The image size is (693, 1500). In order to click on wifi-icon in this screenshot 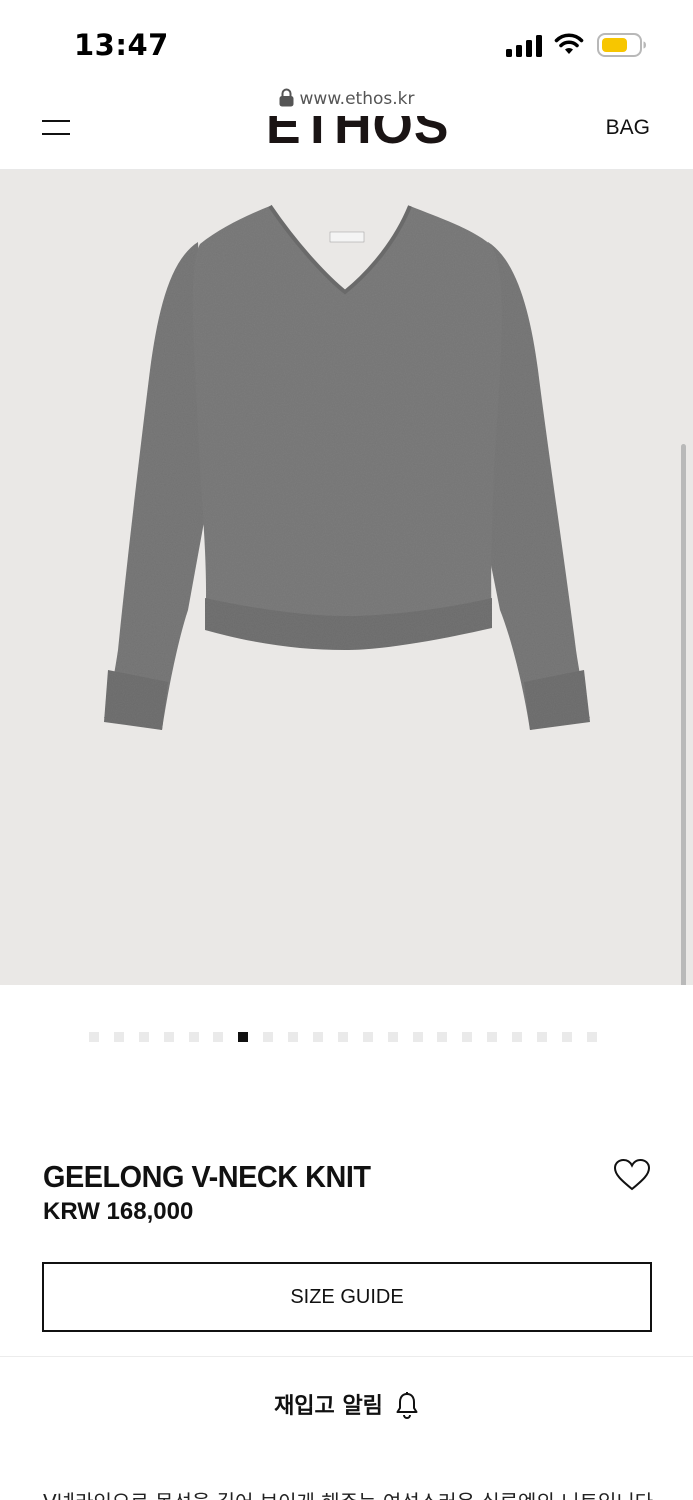, I will do `click(569, 43)`.